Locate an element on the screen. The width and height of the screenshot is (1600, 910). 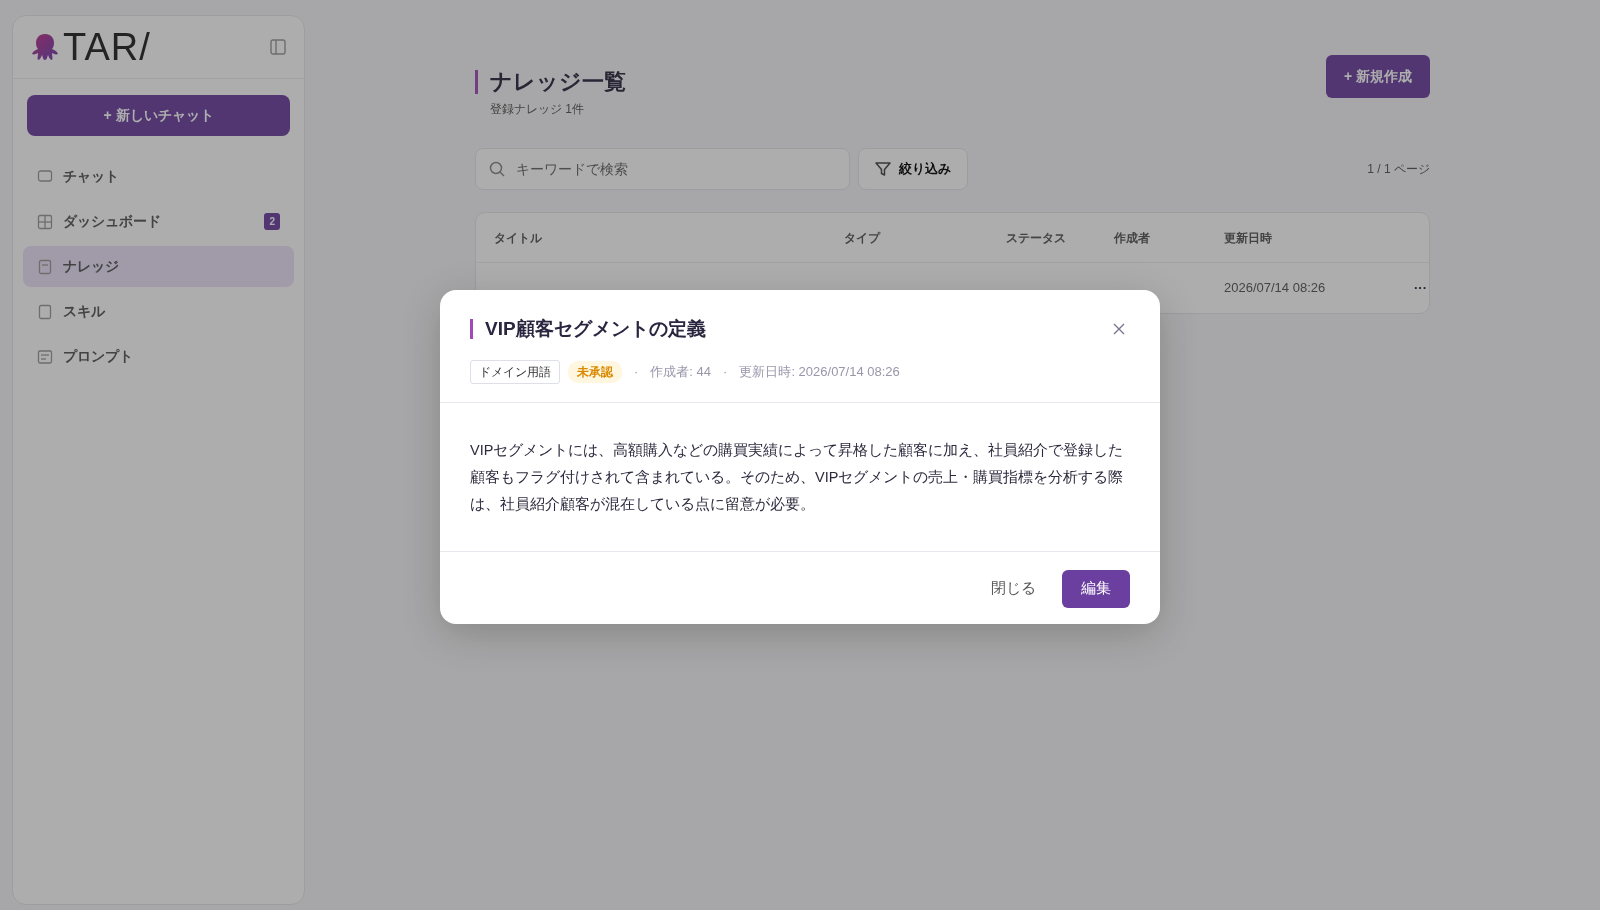
column-header: 作成者 is located at coordinates (1132, 238).